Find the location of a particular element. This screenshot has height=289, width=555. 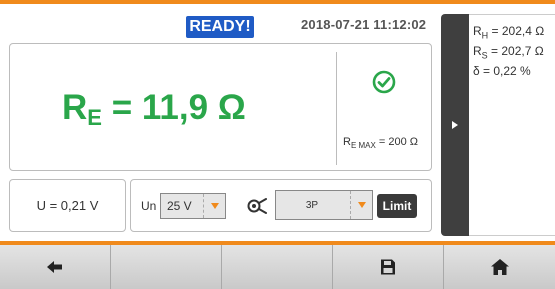

home-button is located at coordinates (499, 267).